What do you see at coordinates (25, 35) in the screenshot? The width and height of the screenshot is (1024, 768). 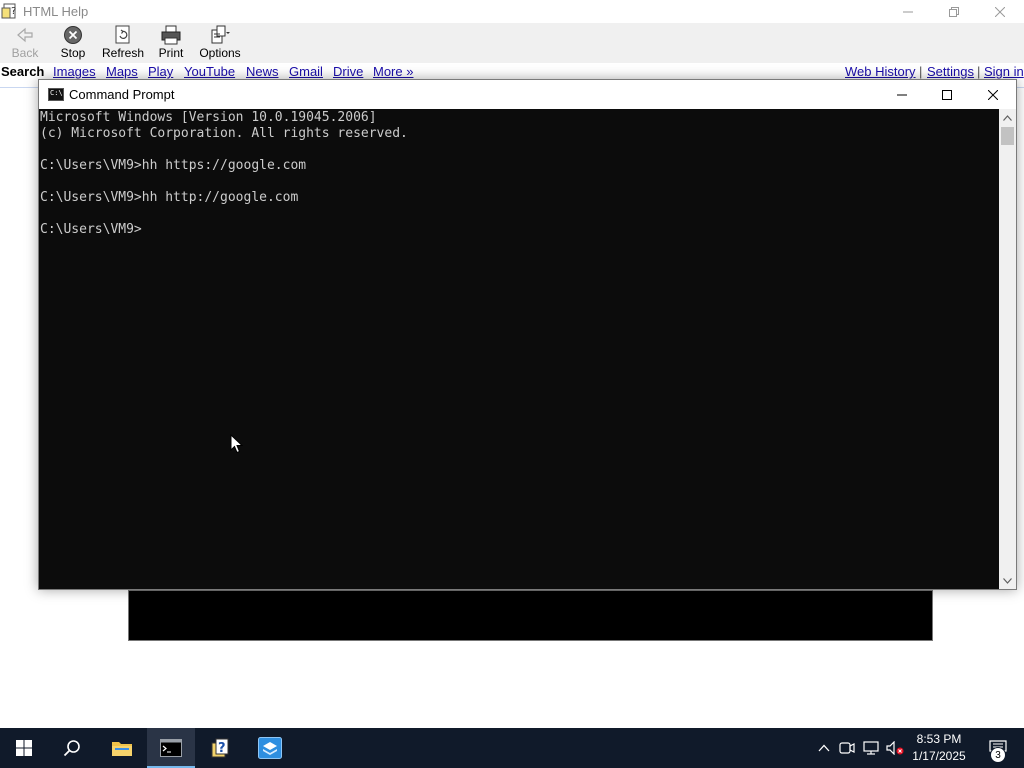 I see `back-arrow-icon` at bounding box center [25, 35].